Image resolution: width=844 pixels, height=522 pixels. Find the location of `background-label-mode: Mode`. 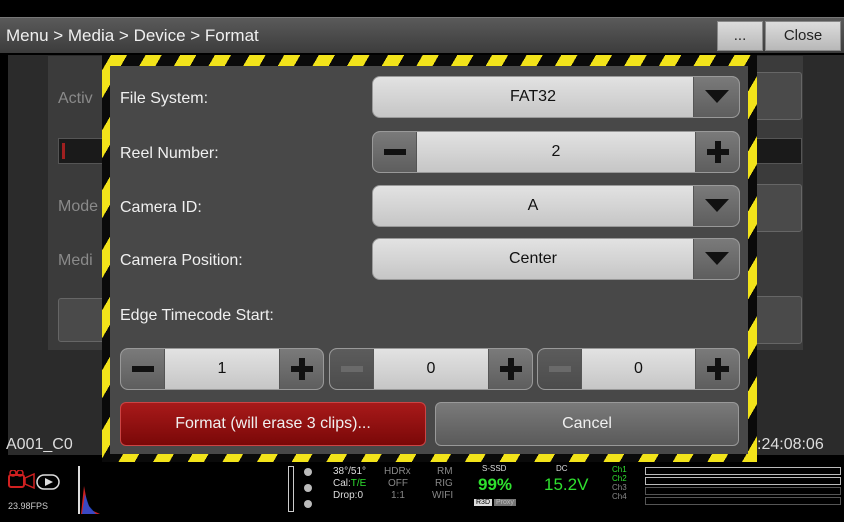

background-label-mode: Mode is located at coordinates (78, 206).